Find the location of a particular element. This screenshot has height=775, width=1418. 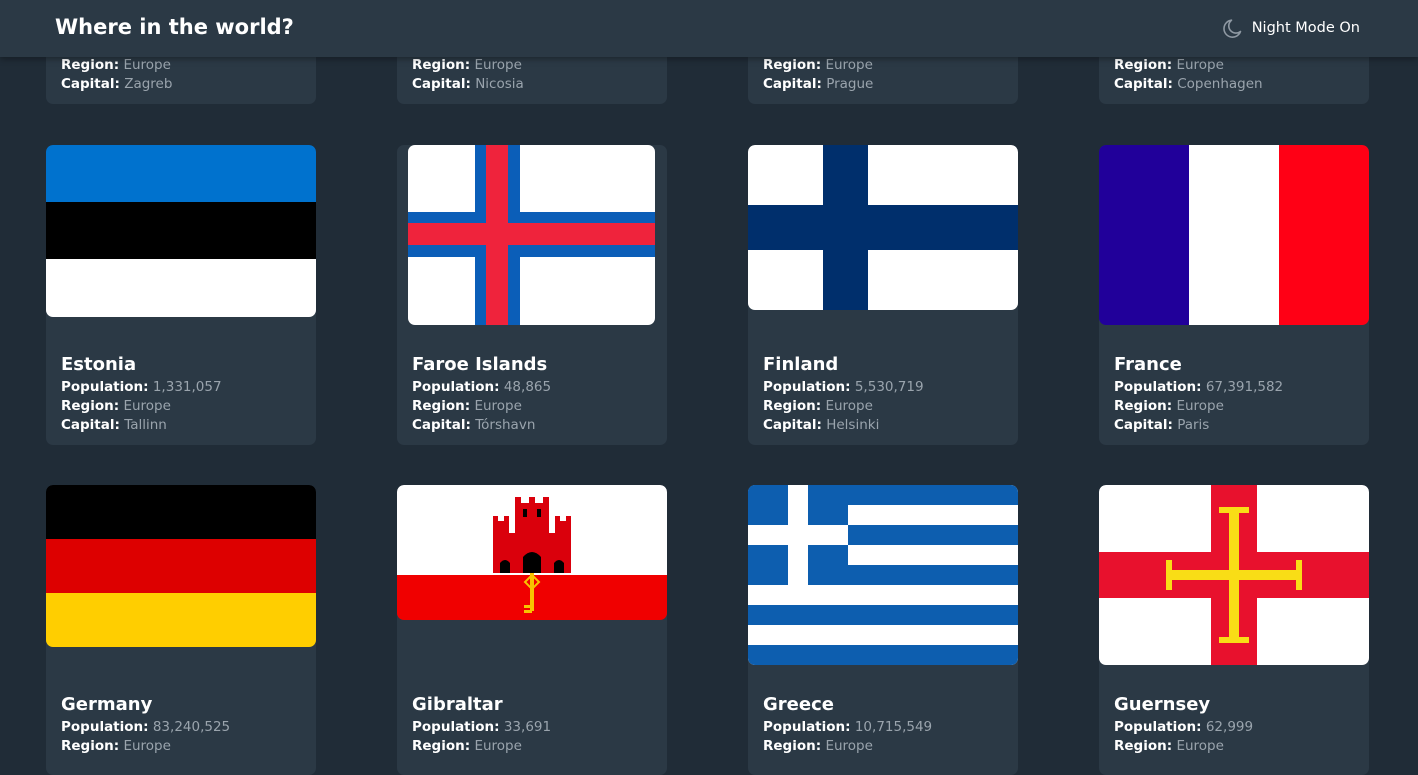

country-name: France is located at coordinates (1148, 364).